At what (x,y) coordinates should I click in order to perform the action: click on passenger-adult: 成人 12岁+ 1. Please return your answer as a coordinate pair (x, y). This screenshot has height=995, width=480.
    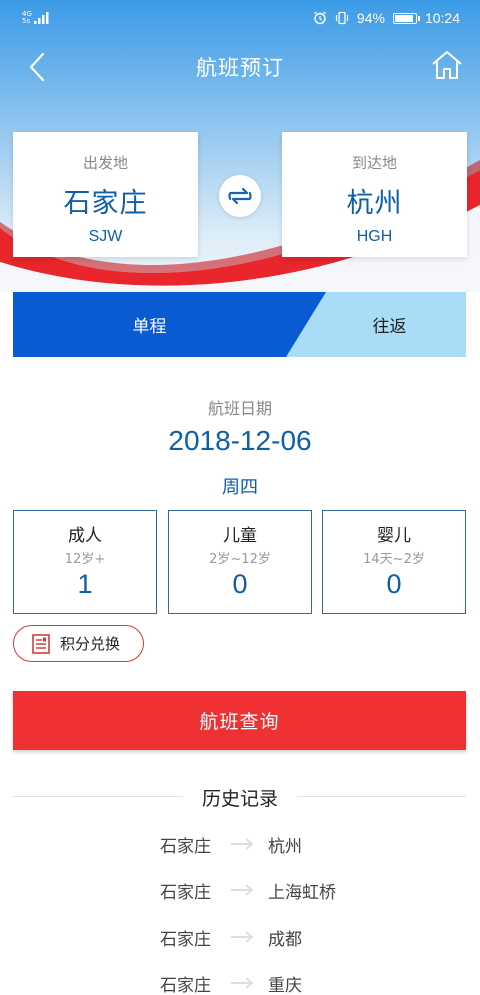
    Looking at the image, I should click on (85, 562).